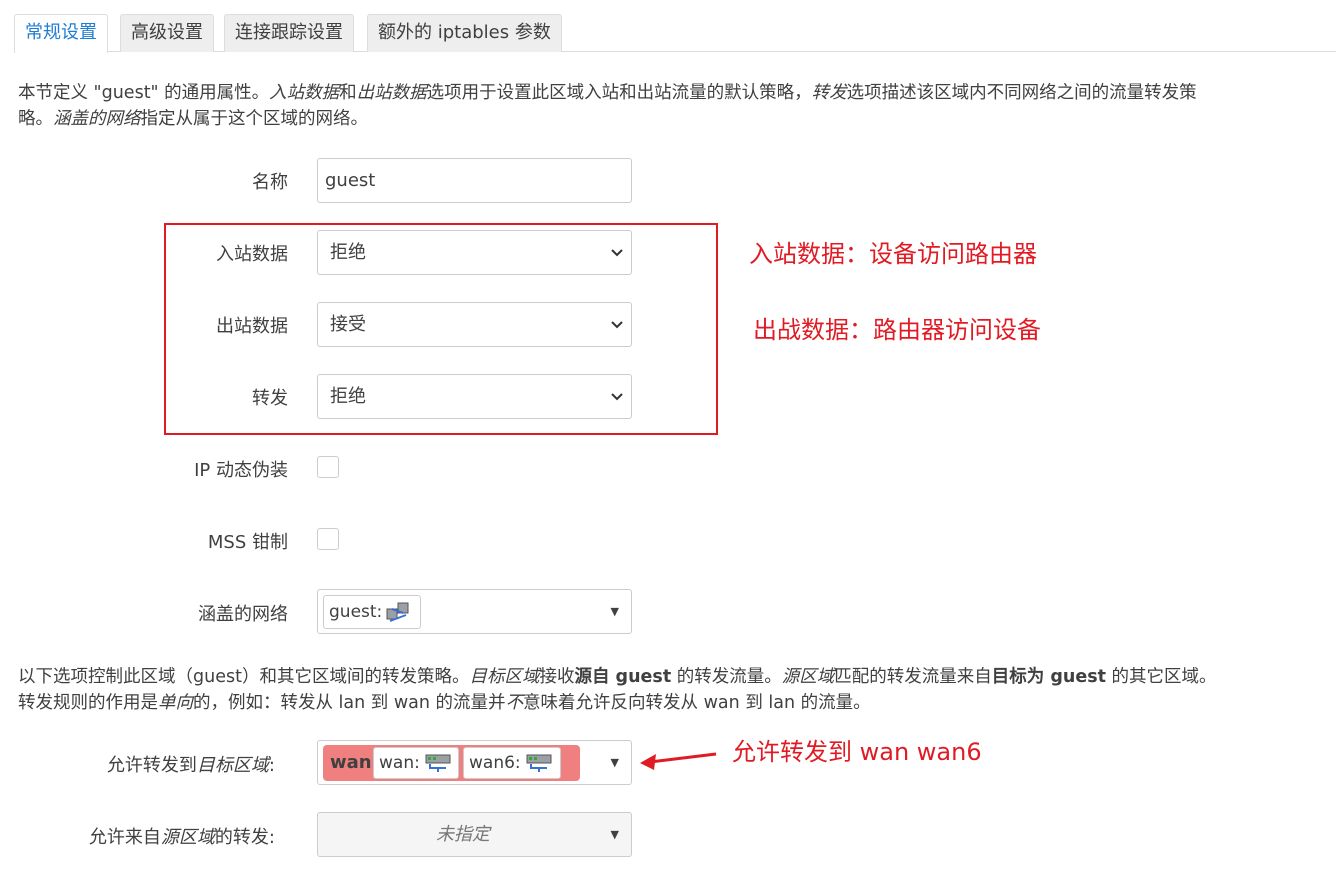 The image size is (1343, 882). I want to click on desc-text: 的转发流量。, so click(726, 677).